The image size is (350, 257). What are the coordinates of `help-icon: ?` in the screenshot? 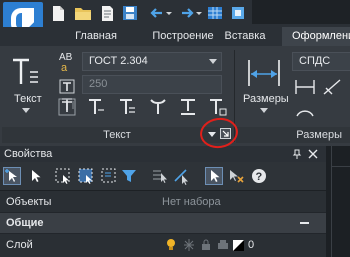 It's located at (259, 176).